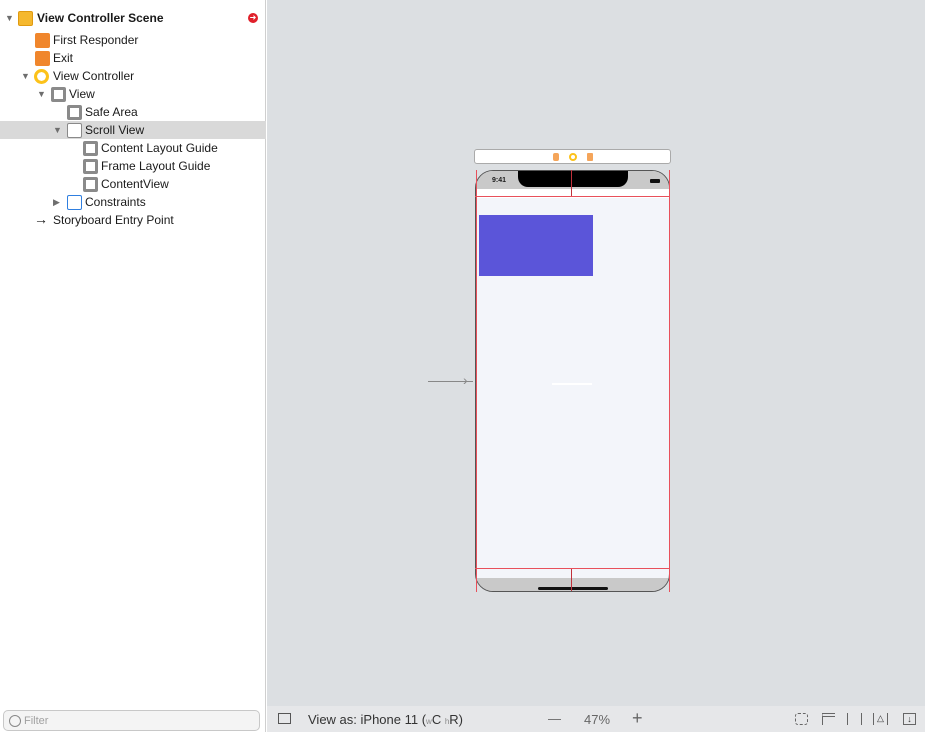  I want to click on outline-item-first-responder: First Responder, so click(133, 40).